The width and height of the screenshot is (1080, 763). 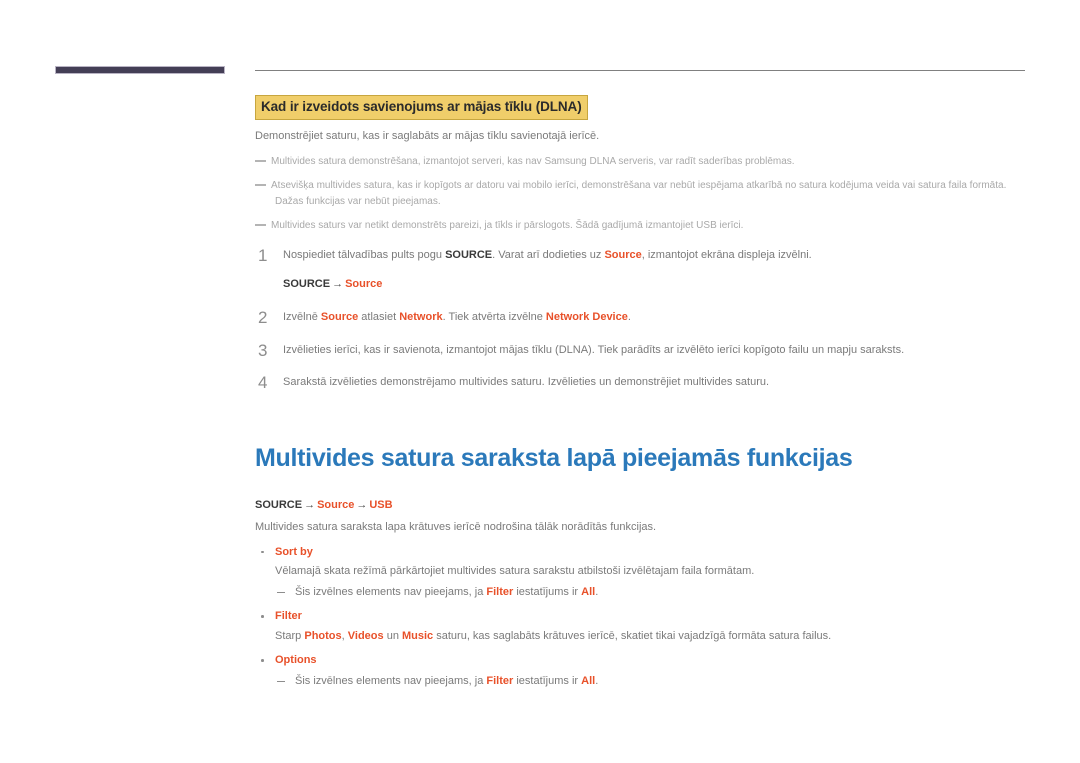 I want to click on text-run: , izmantojot ekrāna displeja izvēlni., so click(x=726, y=254).